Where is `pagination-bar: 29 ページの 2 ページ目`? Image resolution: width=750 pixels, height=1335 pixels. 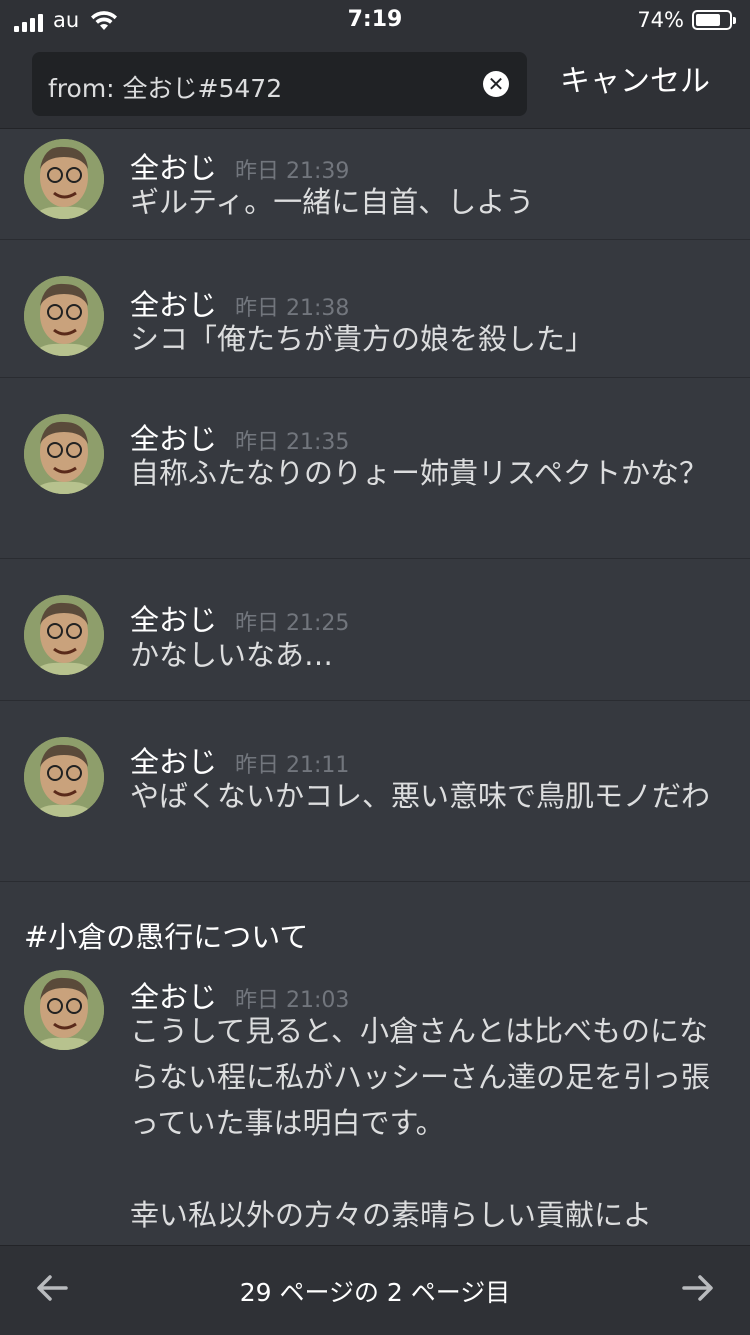
pagination-bar: 29 ページの 2 ページ目 is located at coordinates (375, 1290).